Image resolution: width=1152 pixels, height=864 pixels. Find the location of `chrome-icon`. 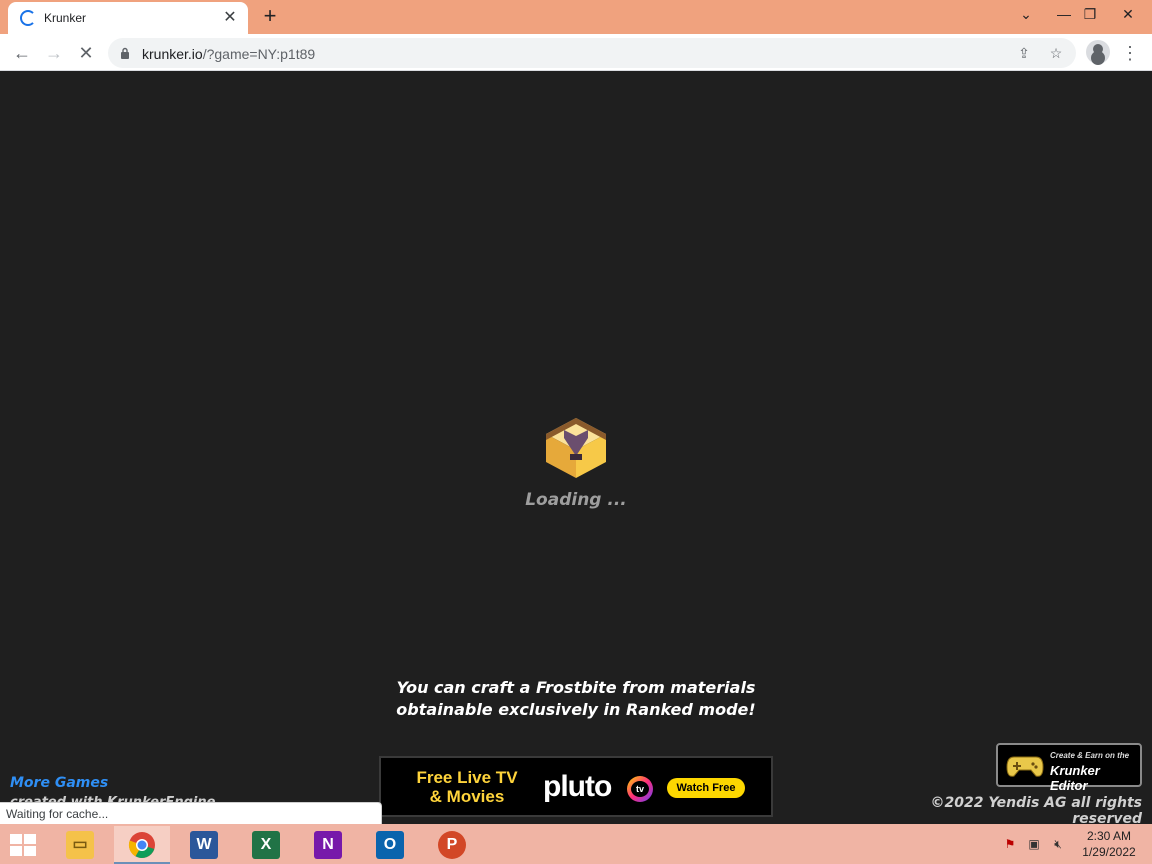

chrome-icon is located at coordinates (141, 845).